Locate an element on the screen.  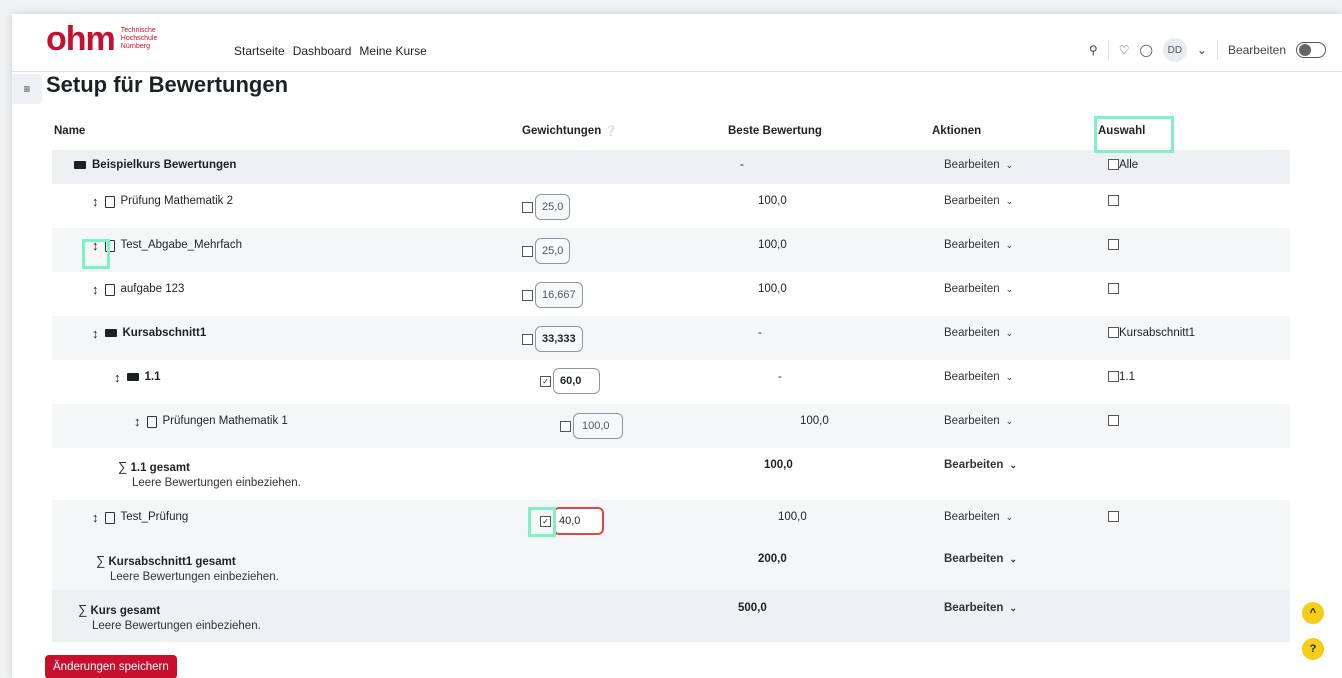
help-icon: ❔ is located at coordinates (610, 131).